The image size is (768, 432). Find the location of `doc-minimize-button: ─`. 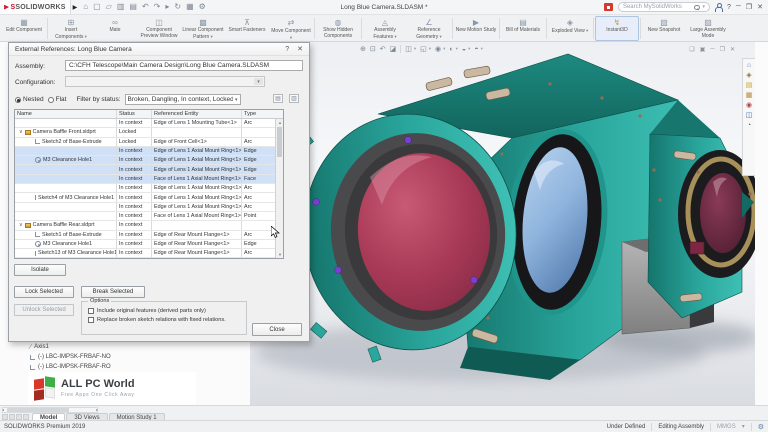

doc-minimize-button: ─ is located at coordinates (712, 49).